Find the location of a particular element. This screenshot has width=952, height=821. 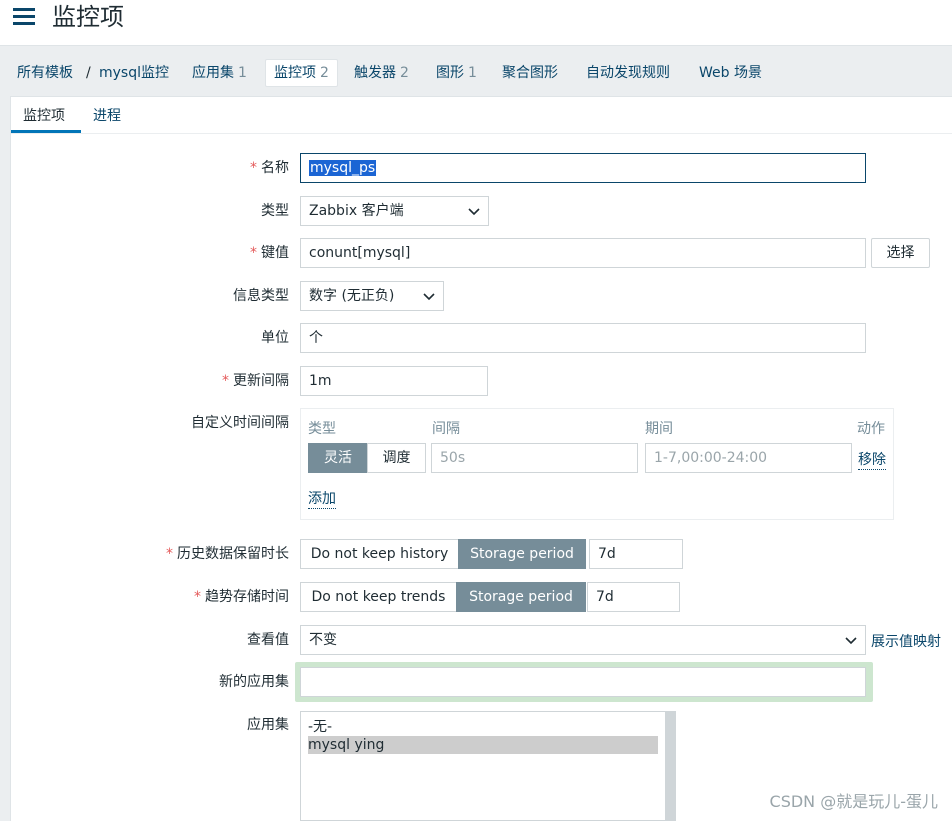

nav-items: 监控项 2 is located at coordinates (301, 73).